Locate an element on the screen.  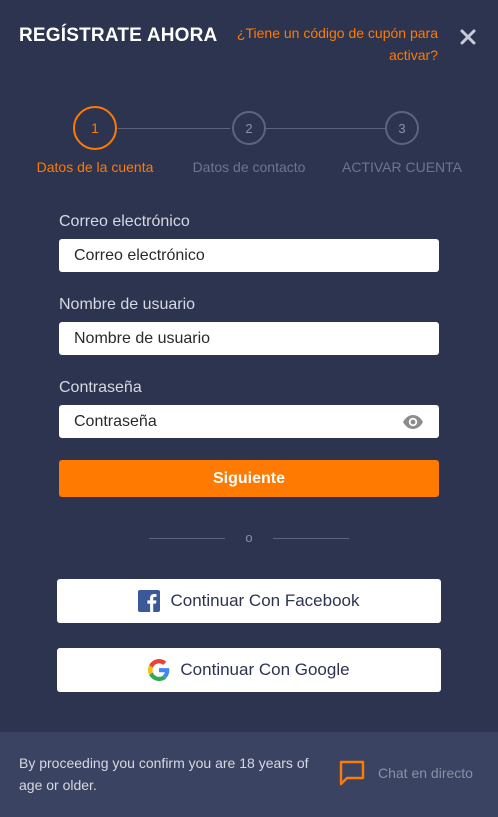
chat-icon is located at coordinates (352, 773).